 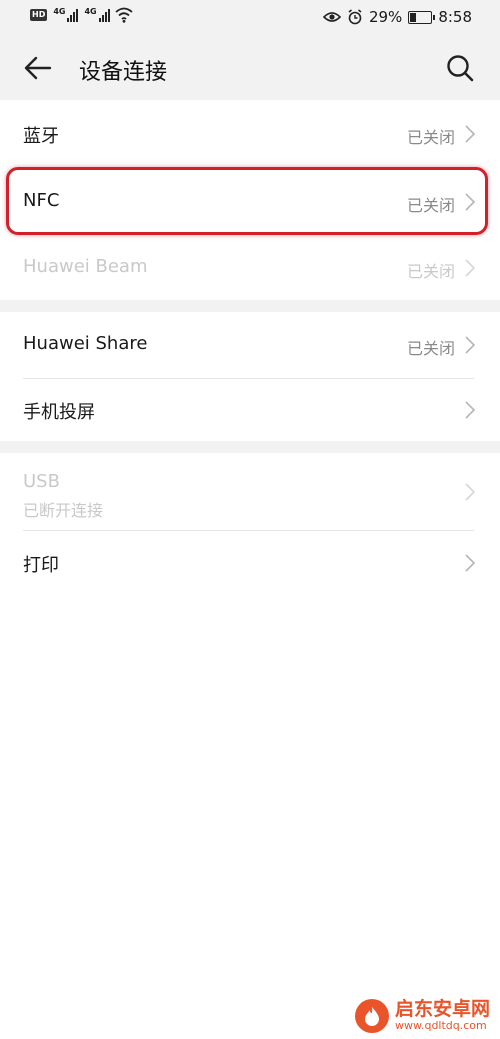 What do you see at coordinates (85, 343) in the screenshot?
I see `settings-item-label: Huawei Share` at bounding box center [85, 343].